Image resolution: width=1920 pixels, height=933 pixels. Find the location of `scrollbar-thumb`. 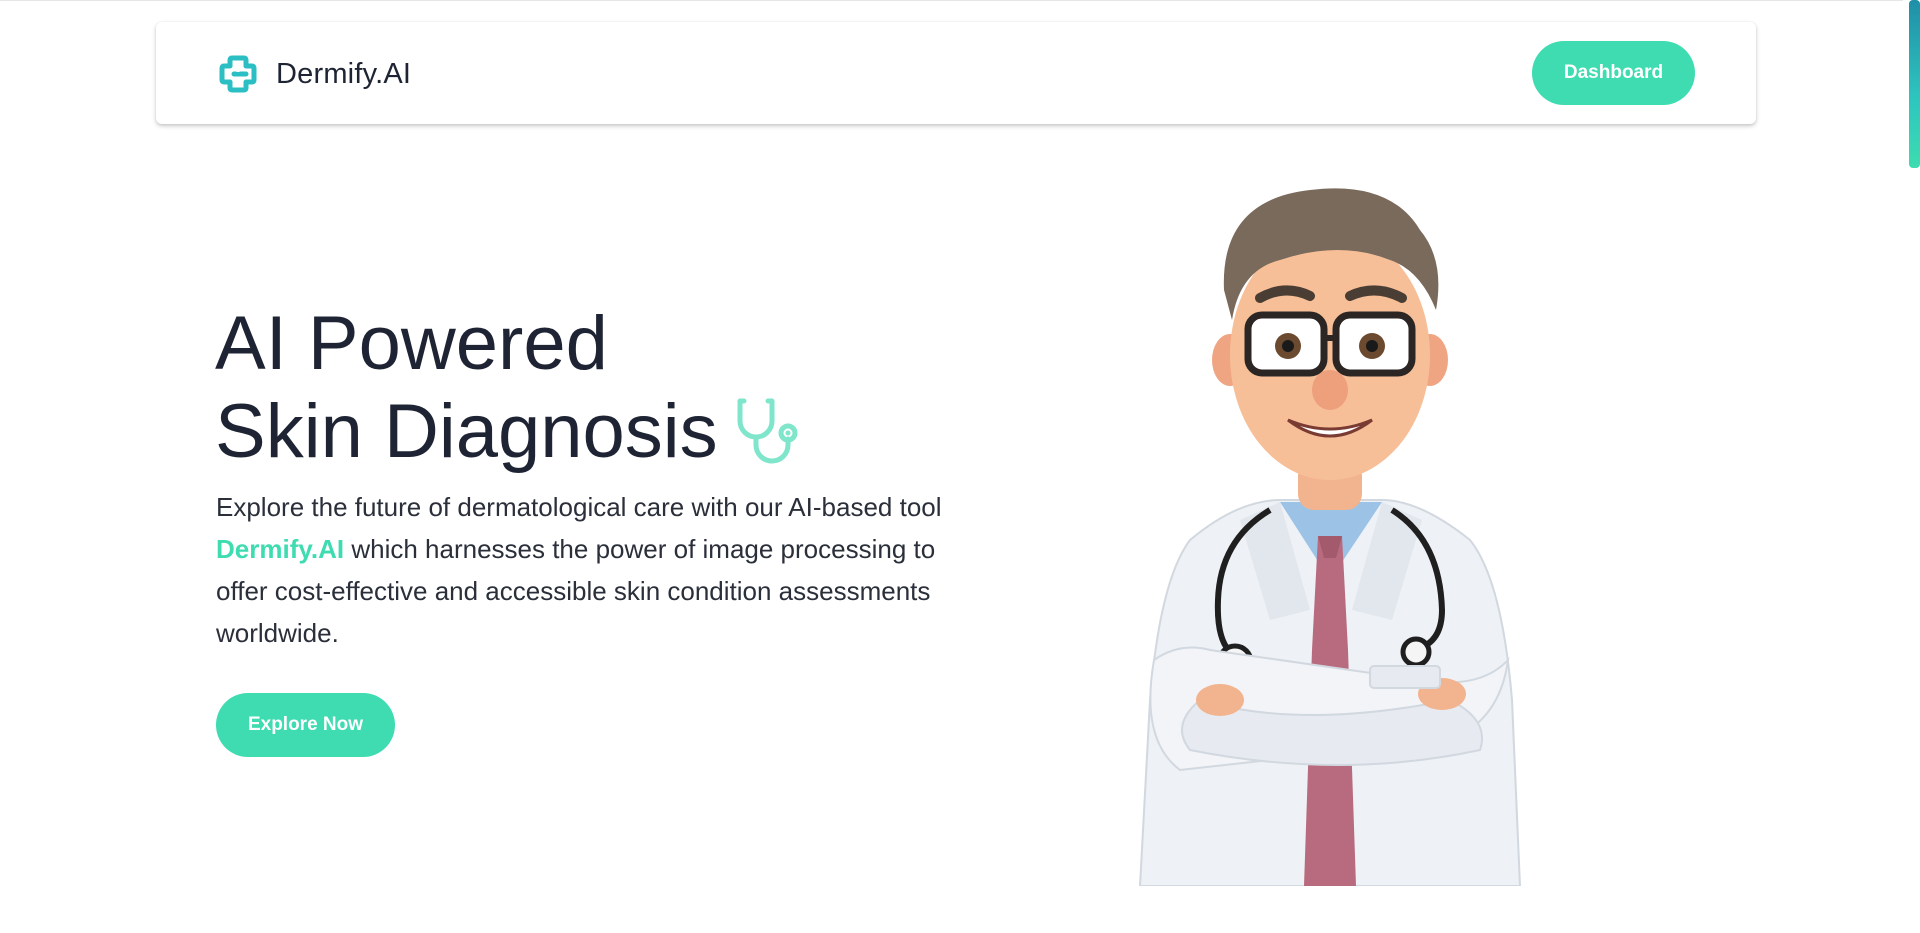

scrollbar-thumb is located at coordinates (1914, 84).